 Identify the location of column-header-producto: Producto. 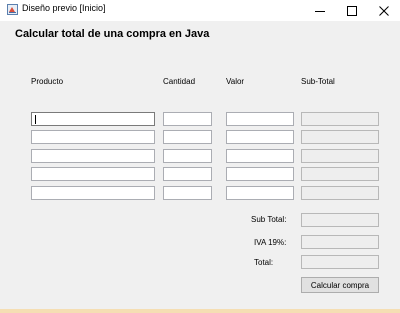
(47, 81).